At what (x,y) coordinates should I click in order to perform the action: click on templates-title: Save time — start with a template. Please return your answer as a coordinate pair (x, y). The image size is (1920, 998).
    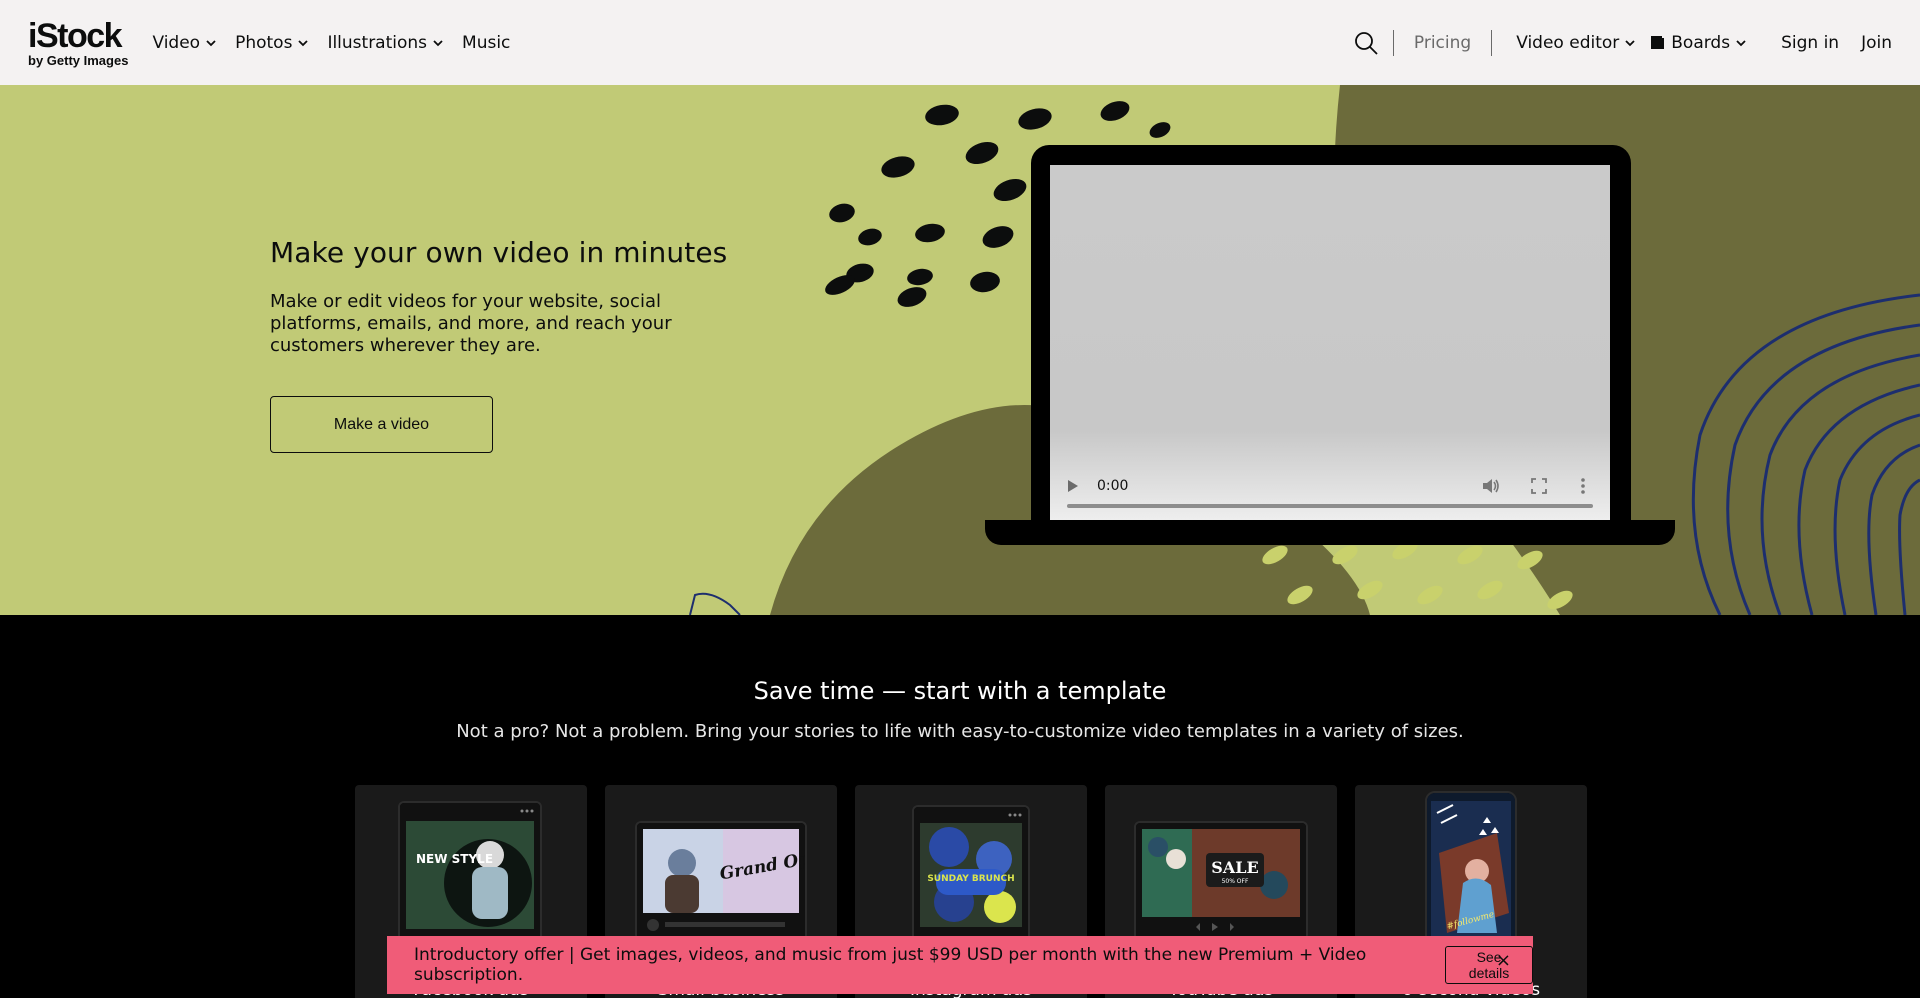
    Looking at the image, I should click on (960, 691).